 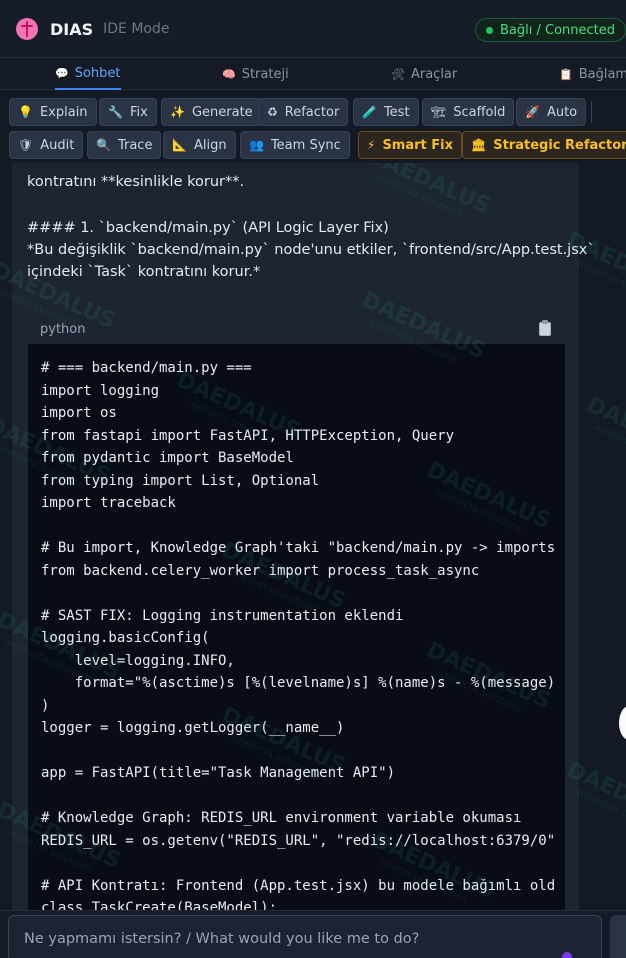 I want to click on button-label: Scaffold, so click(x=479, y=112).